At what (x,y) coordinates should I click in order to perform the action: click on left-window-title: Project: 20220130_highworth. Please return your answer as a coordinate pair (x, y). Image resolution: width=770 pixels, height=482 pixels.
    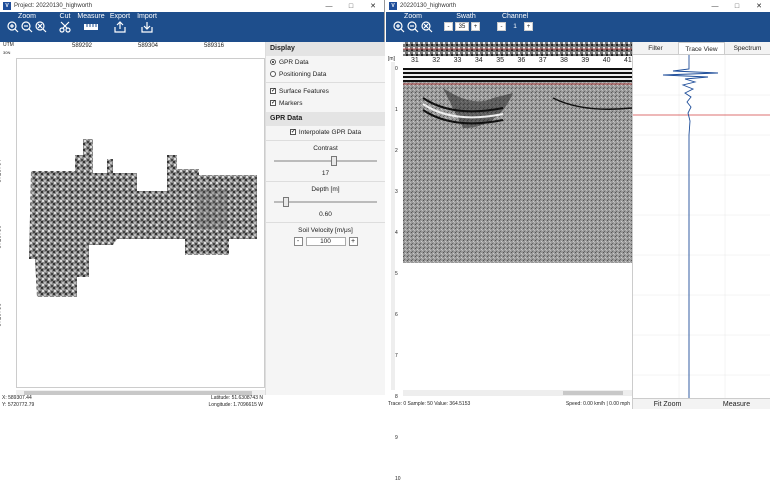
    Looking at the image, I should click on (53, 6).